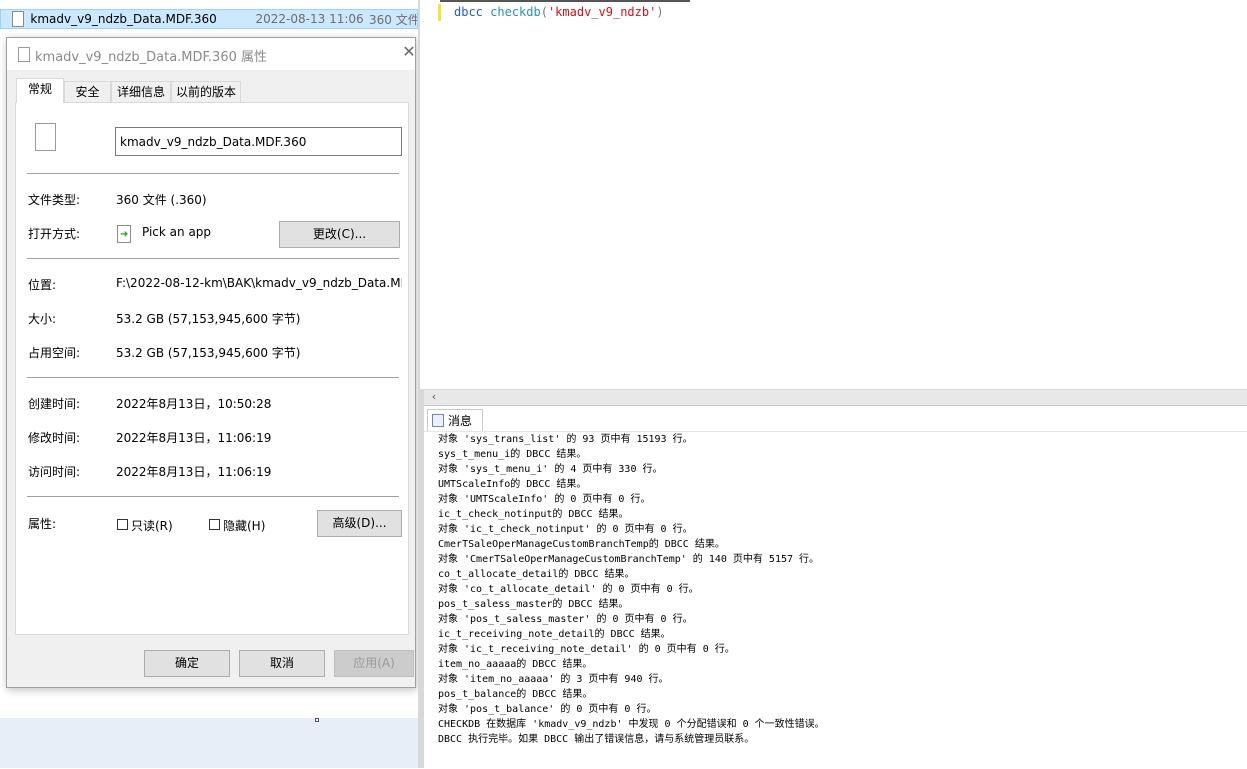 The image size is (1247, 769). What do you see at coordinates (544, 12) in the screenshot?
I see `code-token: (` at bounding box center [544, 12].